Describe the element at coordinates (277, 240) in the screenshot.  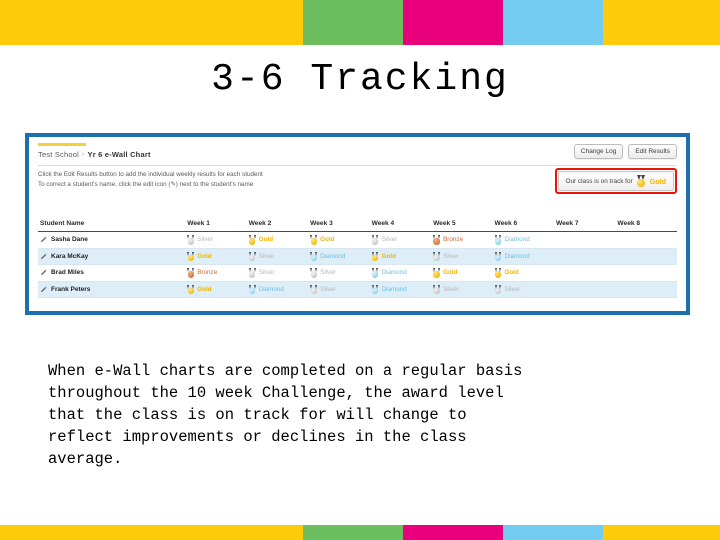
I see `week-2-award-cell: Gold` at that location.